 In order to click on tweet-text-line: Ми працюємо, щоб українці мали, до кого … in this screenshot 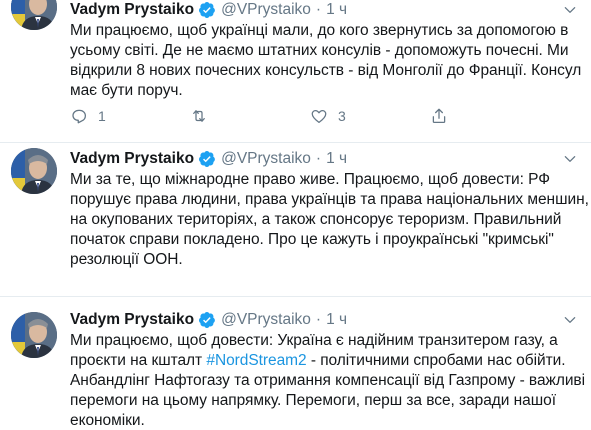, I will do `click(319, 30)`.